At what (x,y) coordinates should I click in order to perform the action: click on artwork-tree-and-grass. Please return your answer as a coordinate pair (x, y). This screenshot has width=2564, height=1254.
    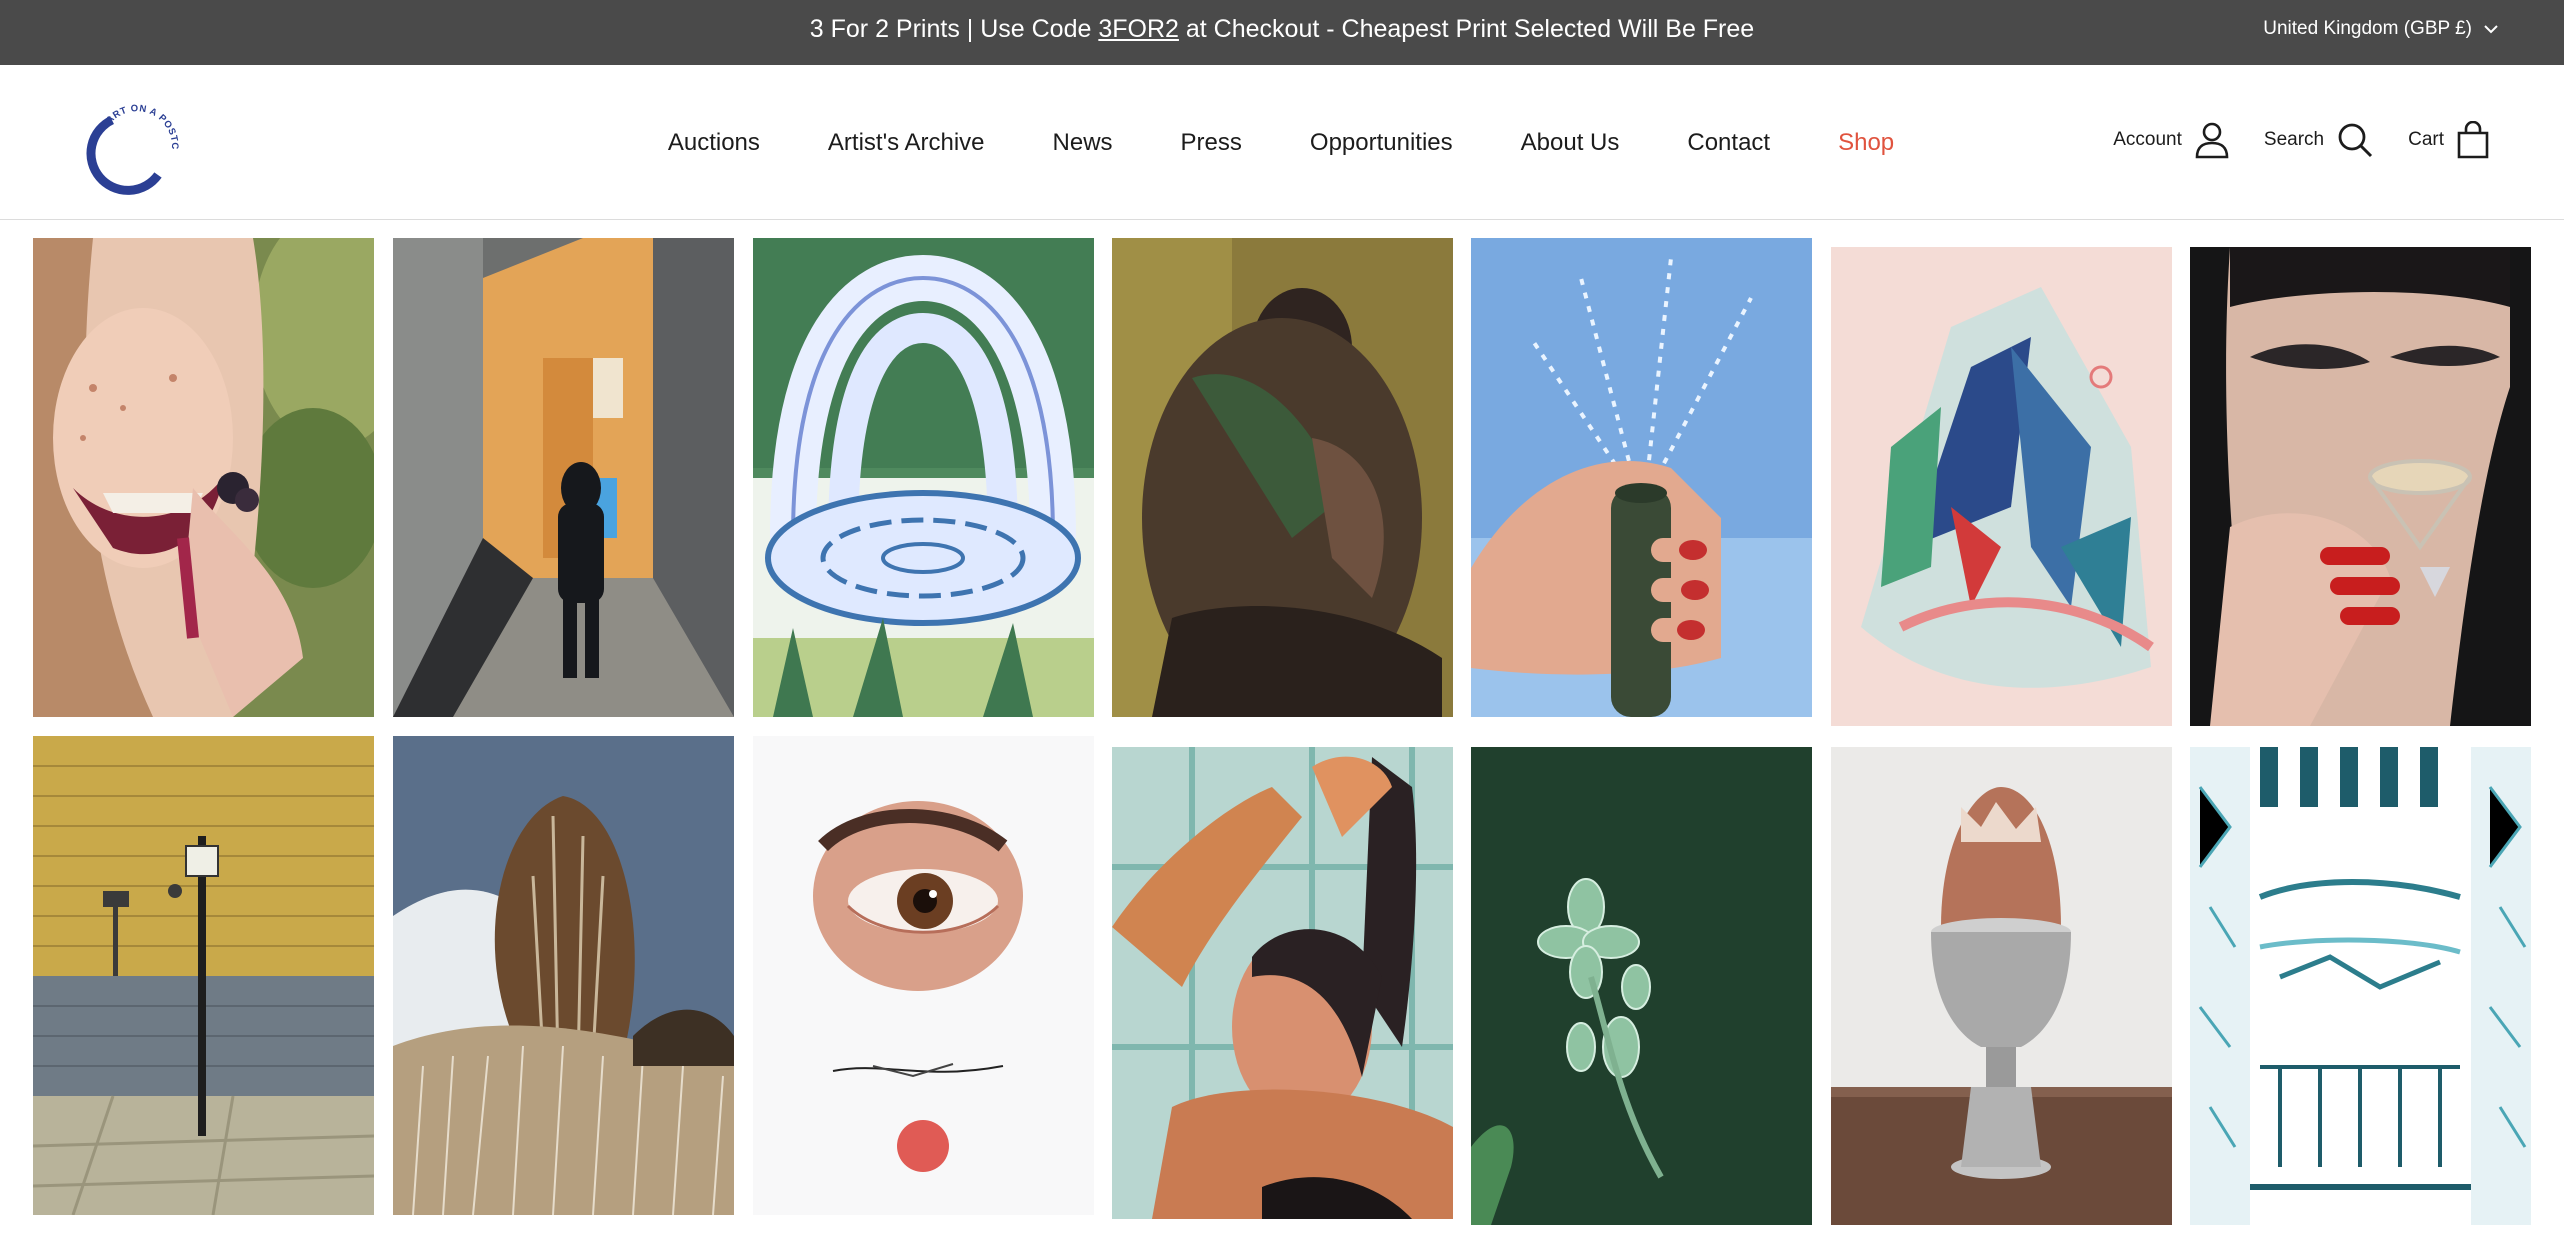
    Looking at the image, I should click on (563, 975).